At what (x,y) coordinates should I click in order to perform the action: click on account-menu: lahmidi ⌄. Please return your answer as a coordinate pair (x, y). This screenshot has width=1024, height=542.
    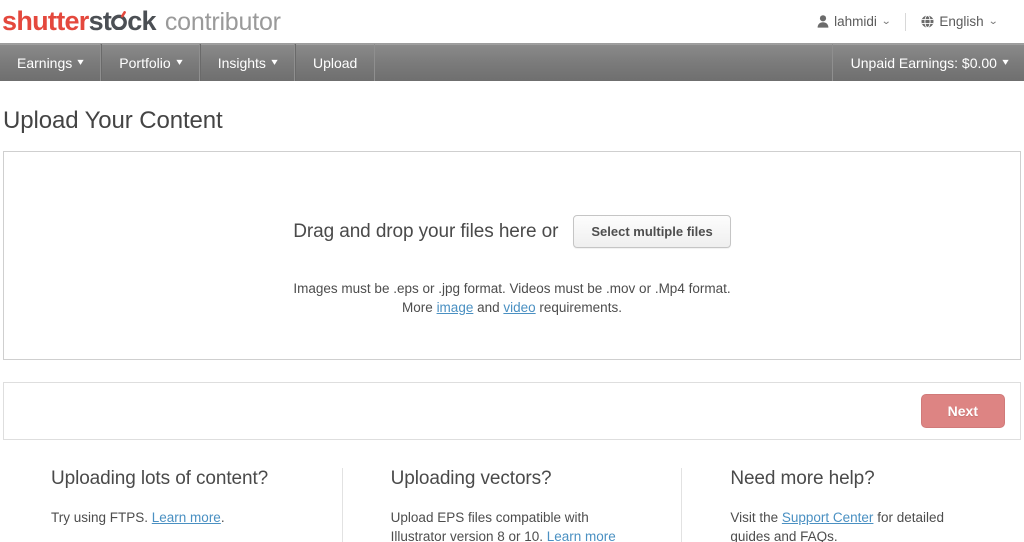
    Looking at the image, I should click on (853, 21).